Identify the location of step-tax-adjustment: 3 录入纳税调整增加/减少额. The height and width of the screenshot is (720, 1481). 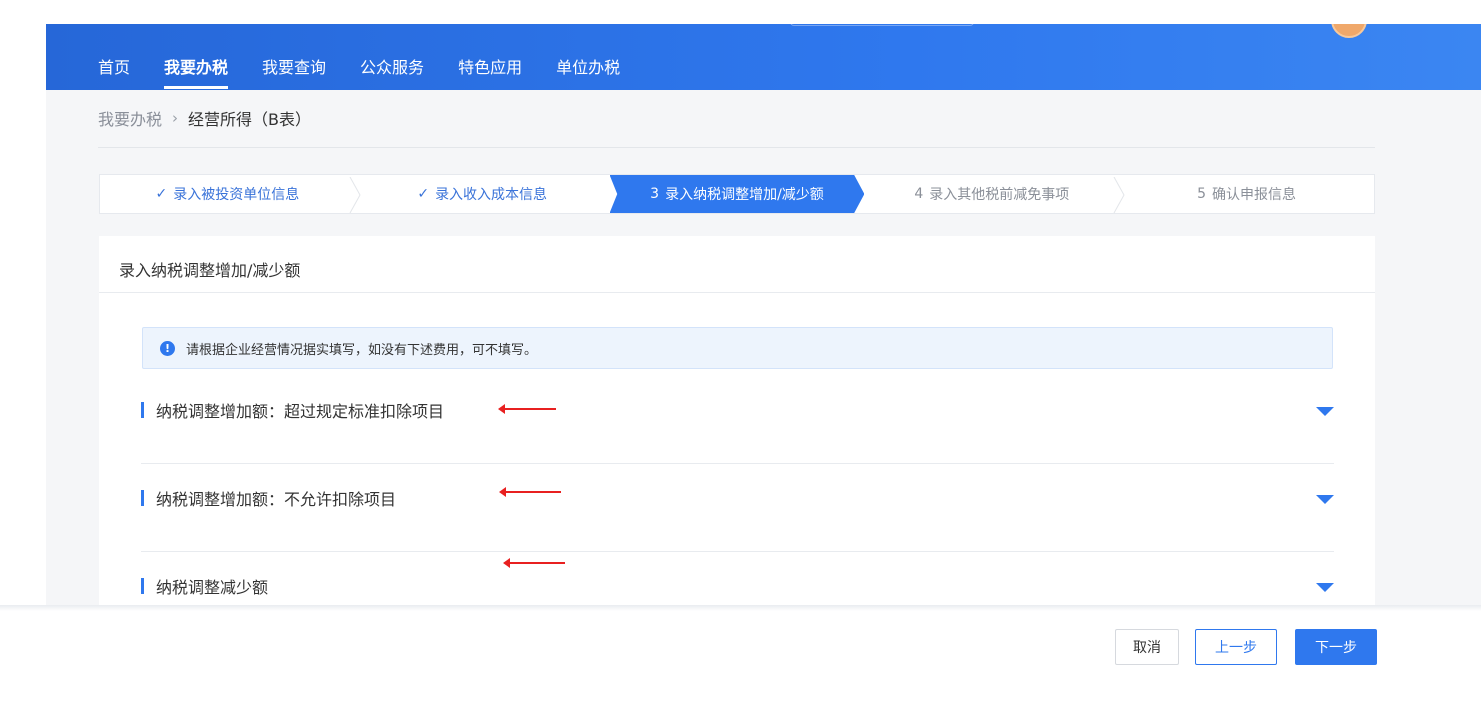
(737, 194).